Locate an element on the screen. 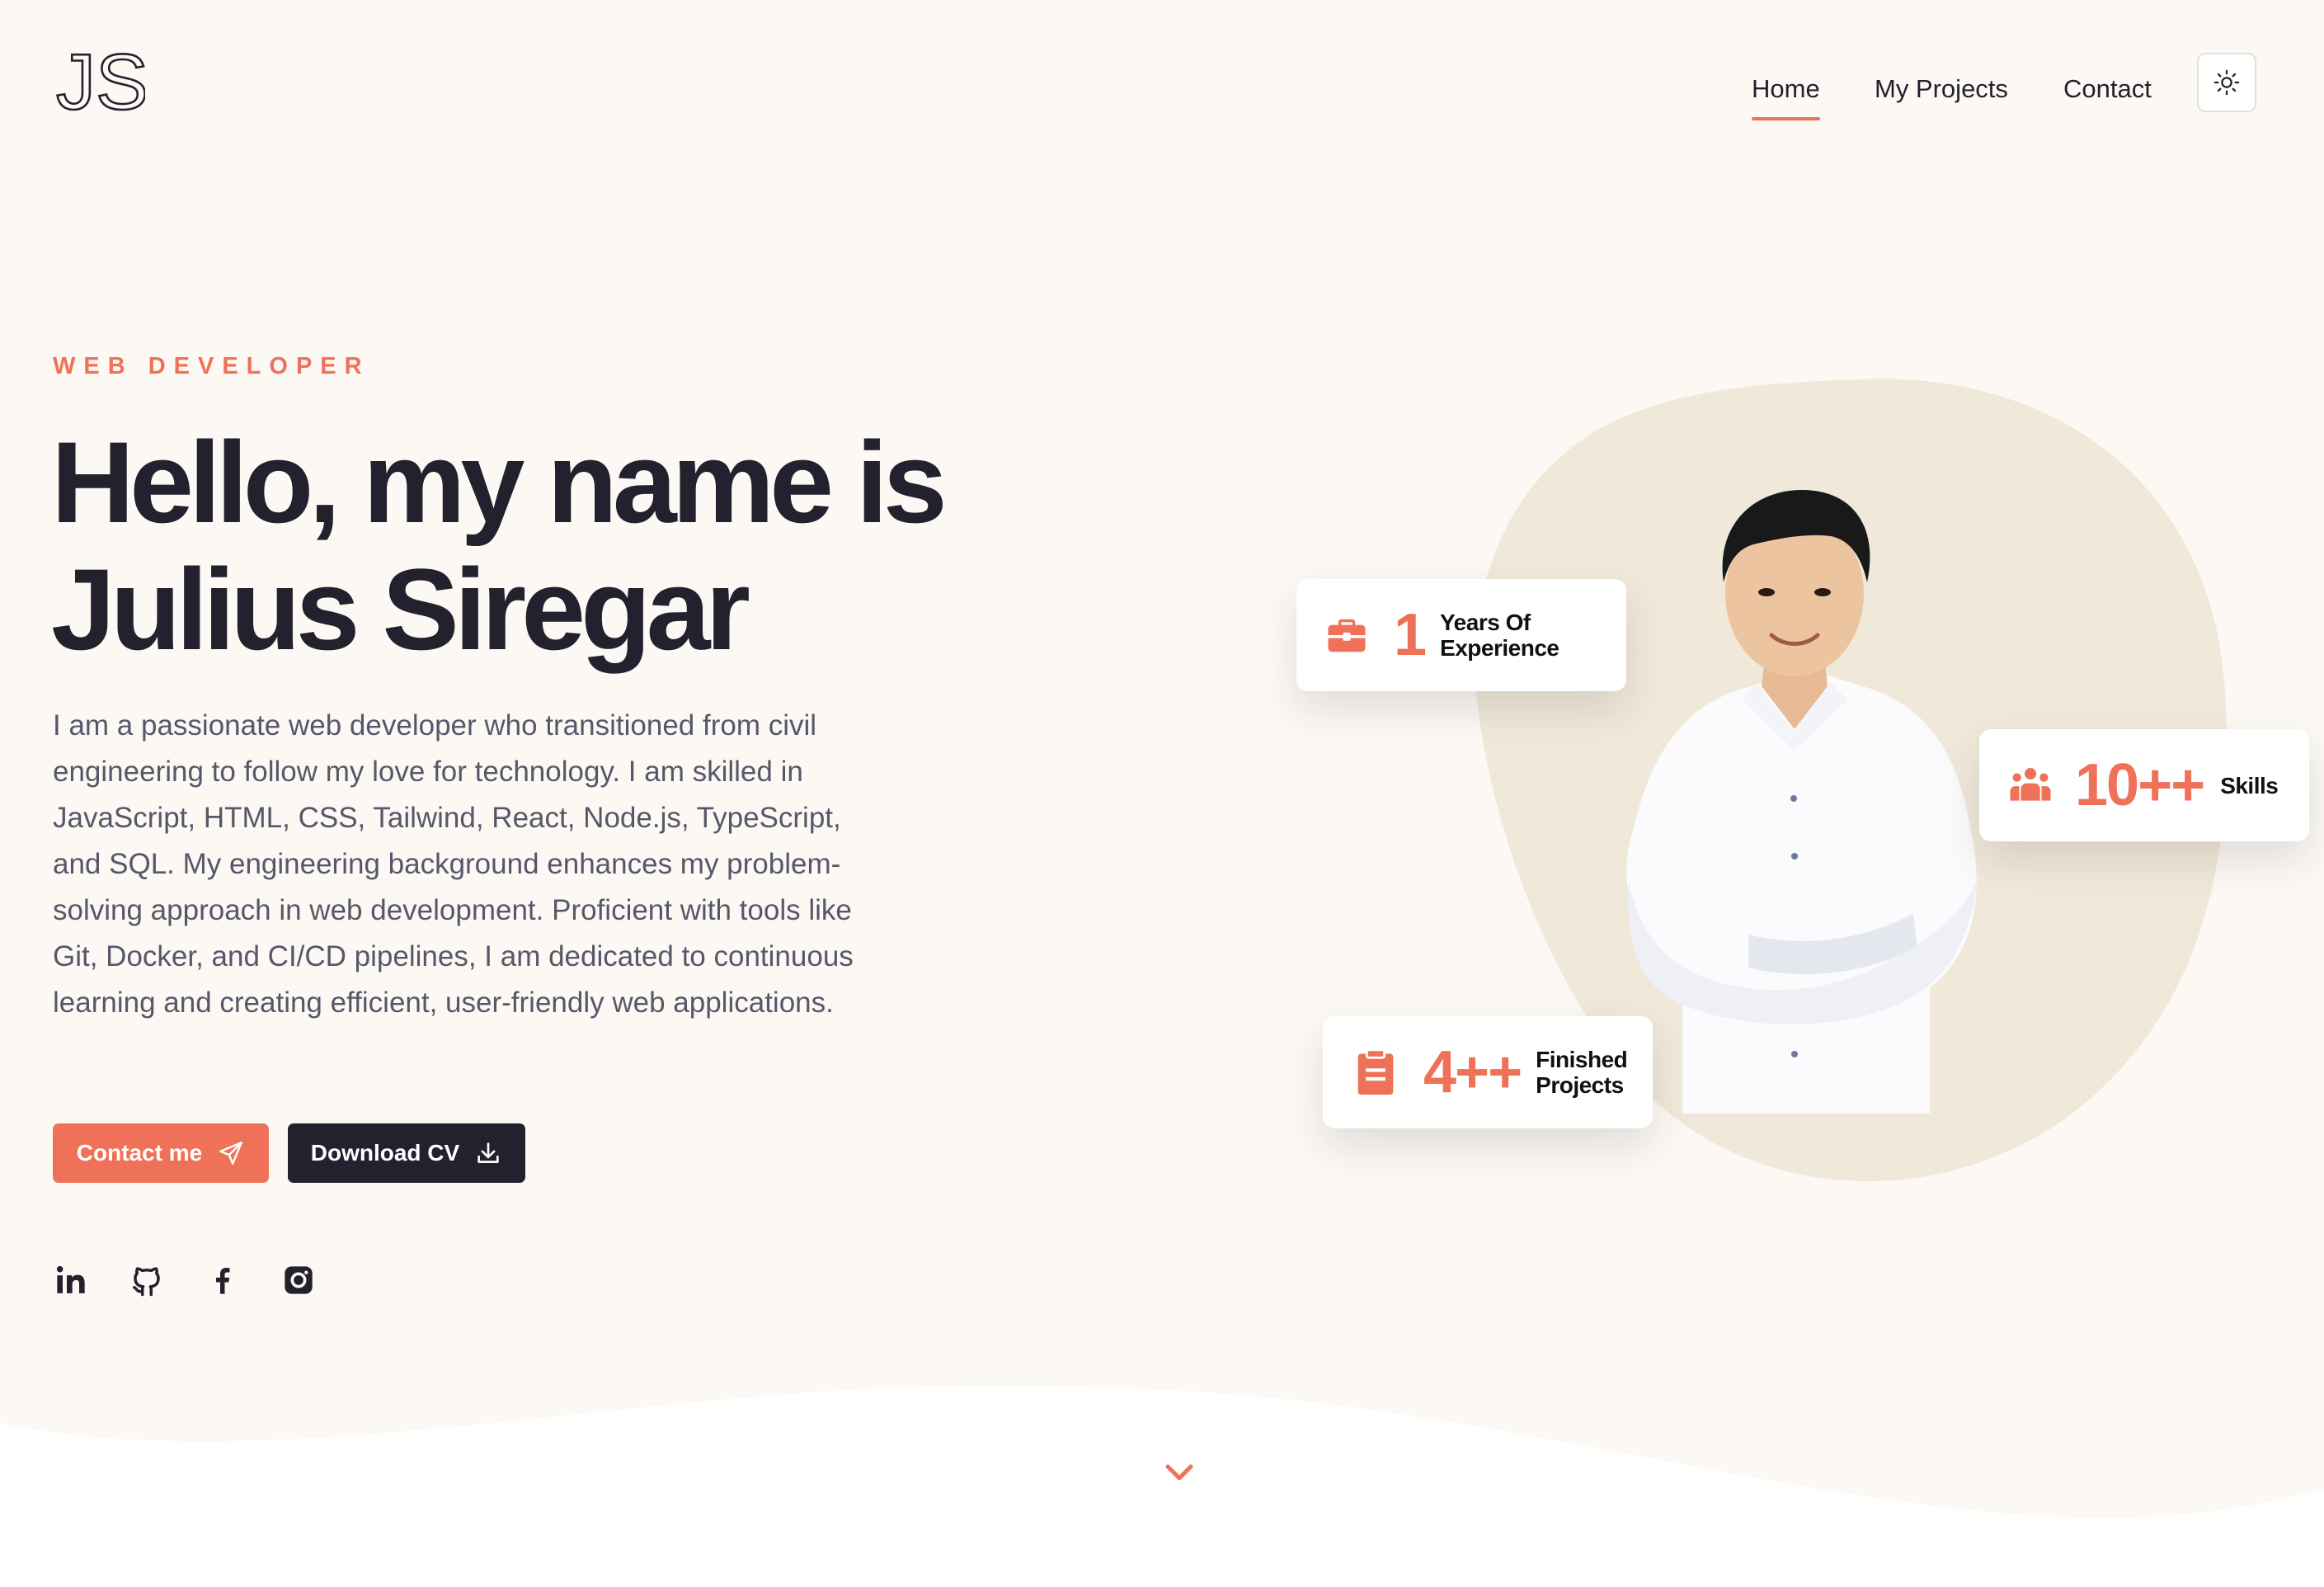 The height and width of the screenshot is (1587, 2324). download-cv-label: Download CV is located at coordinates (385, 1153).